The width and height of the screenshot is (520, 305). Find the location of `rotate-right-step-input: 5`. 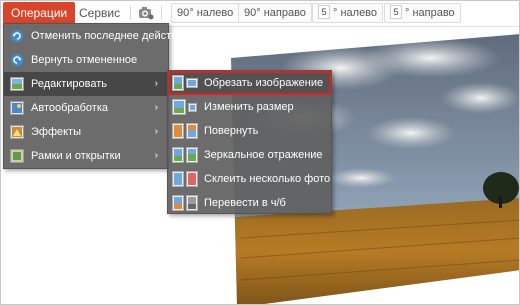

rotate-right-step-input: 5 is located at coordinates (396, 12).